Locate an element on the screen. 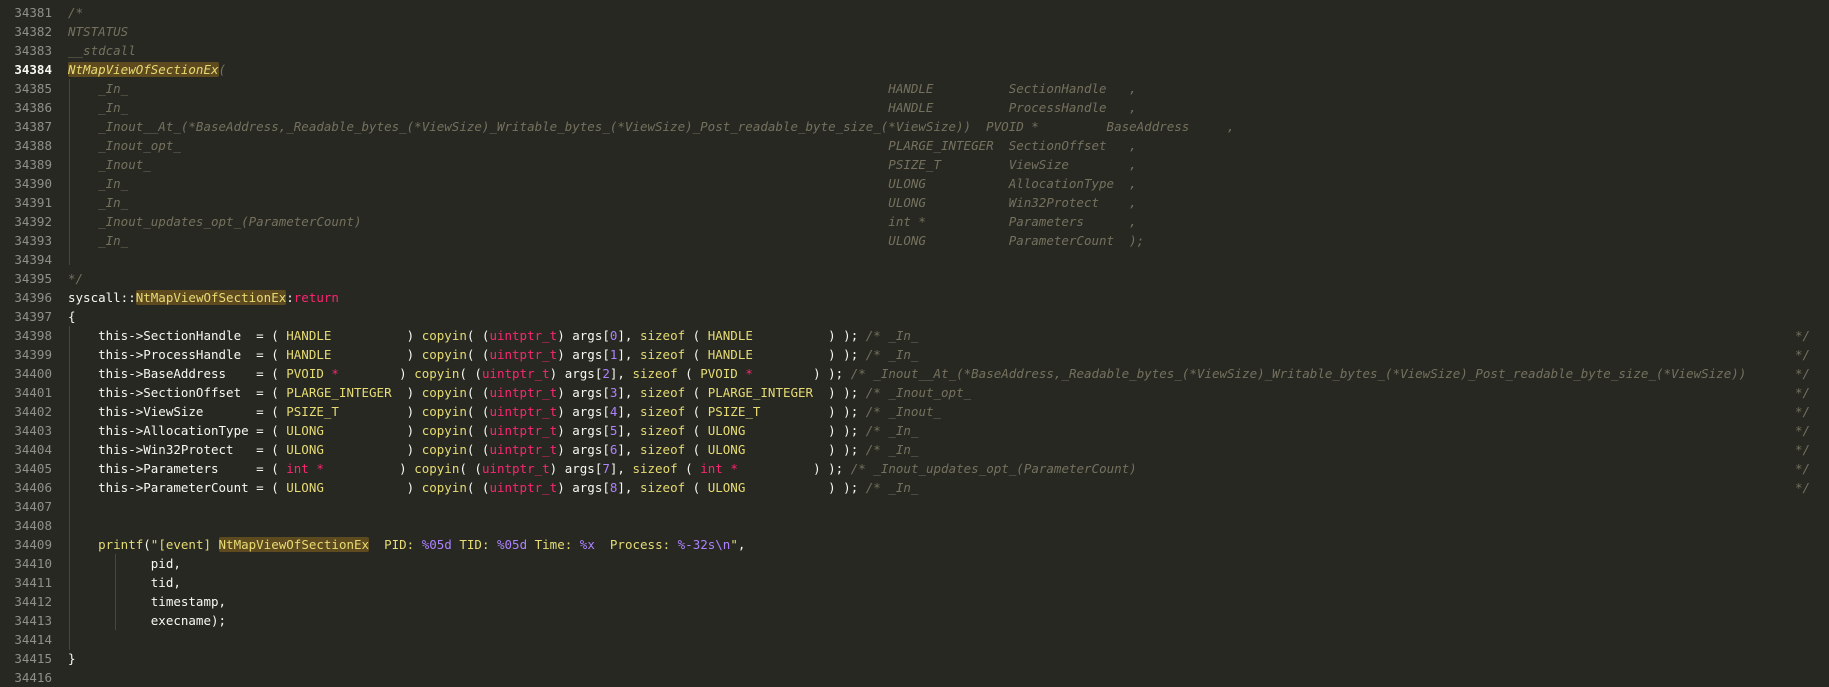  code-token: PVOID is located at coordinates (309, 373).